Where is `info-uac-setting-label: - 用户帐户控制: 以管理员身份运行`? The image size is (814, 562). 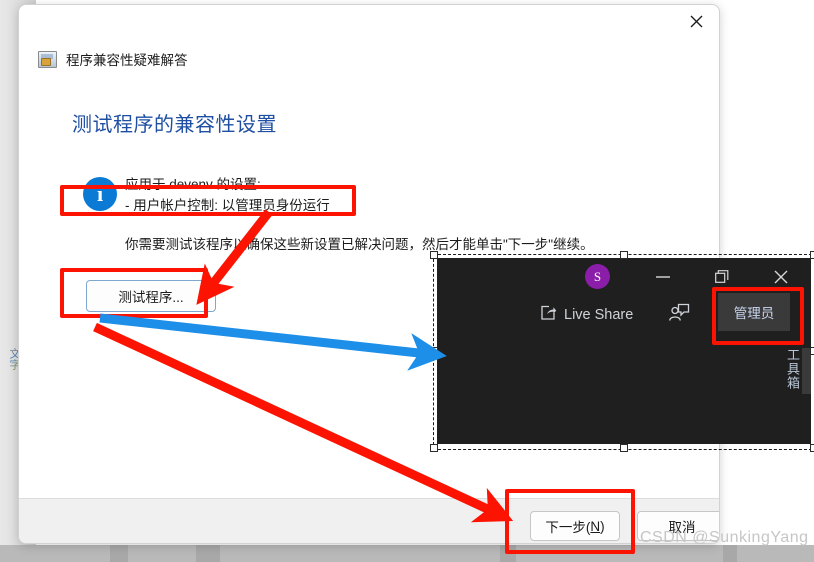
info-uac-setting-label: - 用户帐户控制: 以管理员身份运行 is located at coordinates (227, 205).